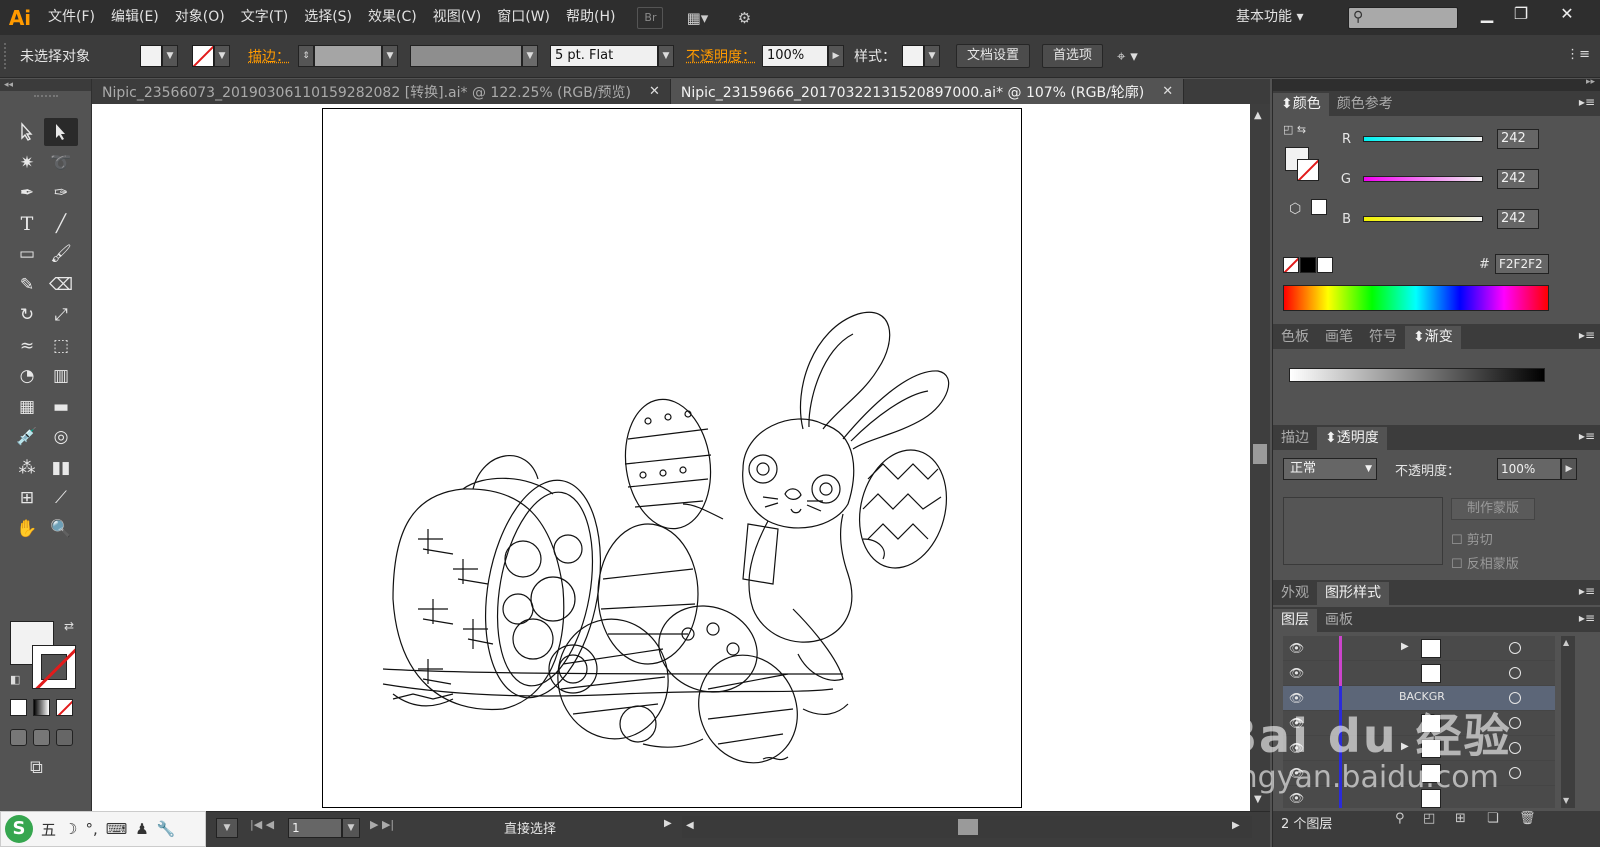 This screenshot has height=847, width=1600. I want to click on black-swatch, so click(1308, 265).